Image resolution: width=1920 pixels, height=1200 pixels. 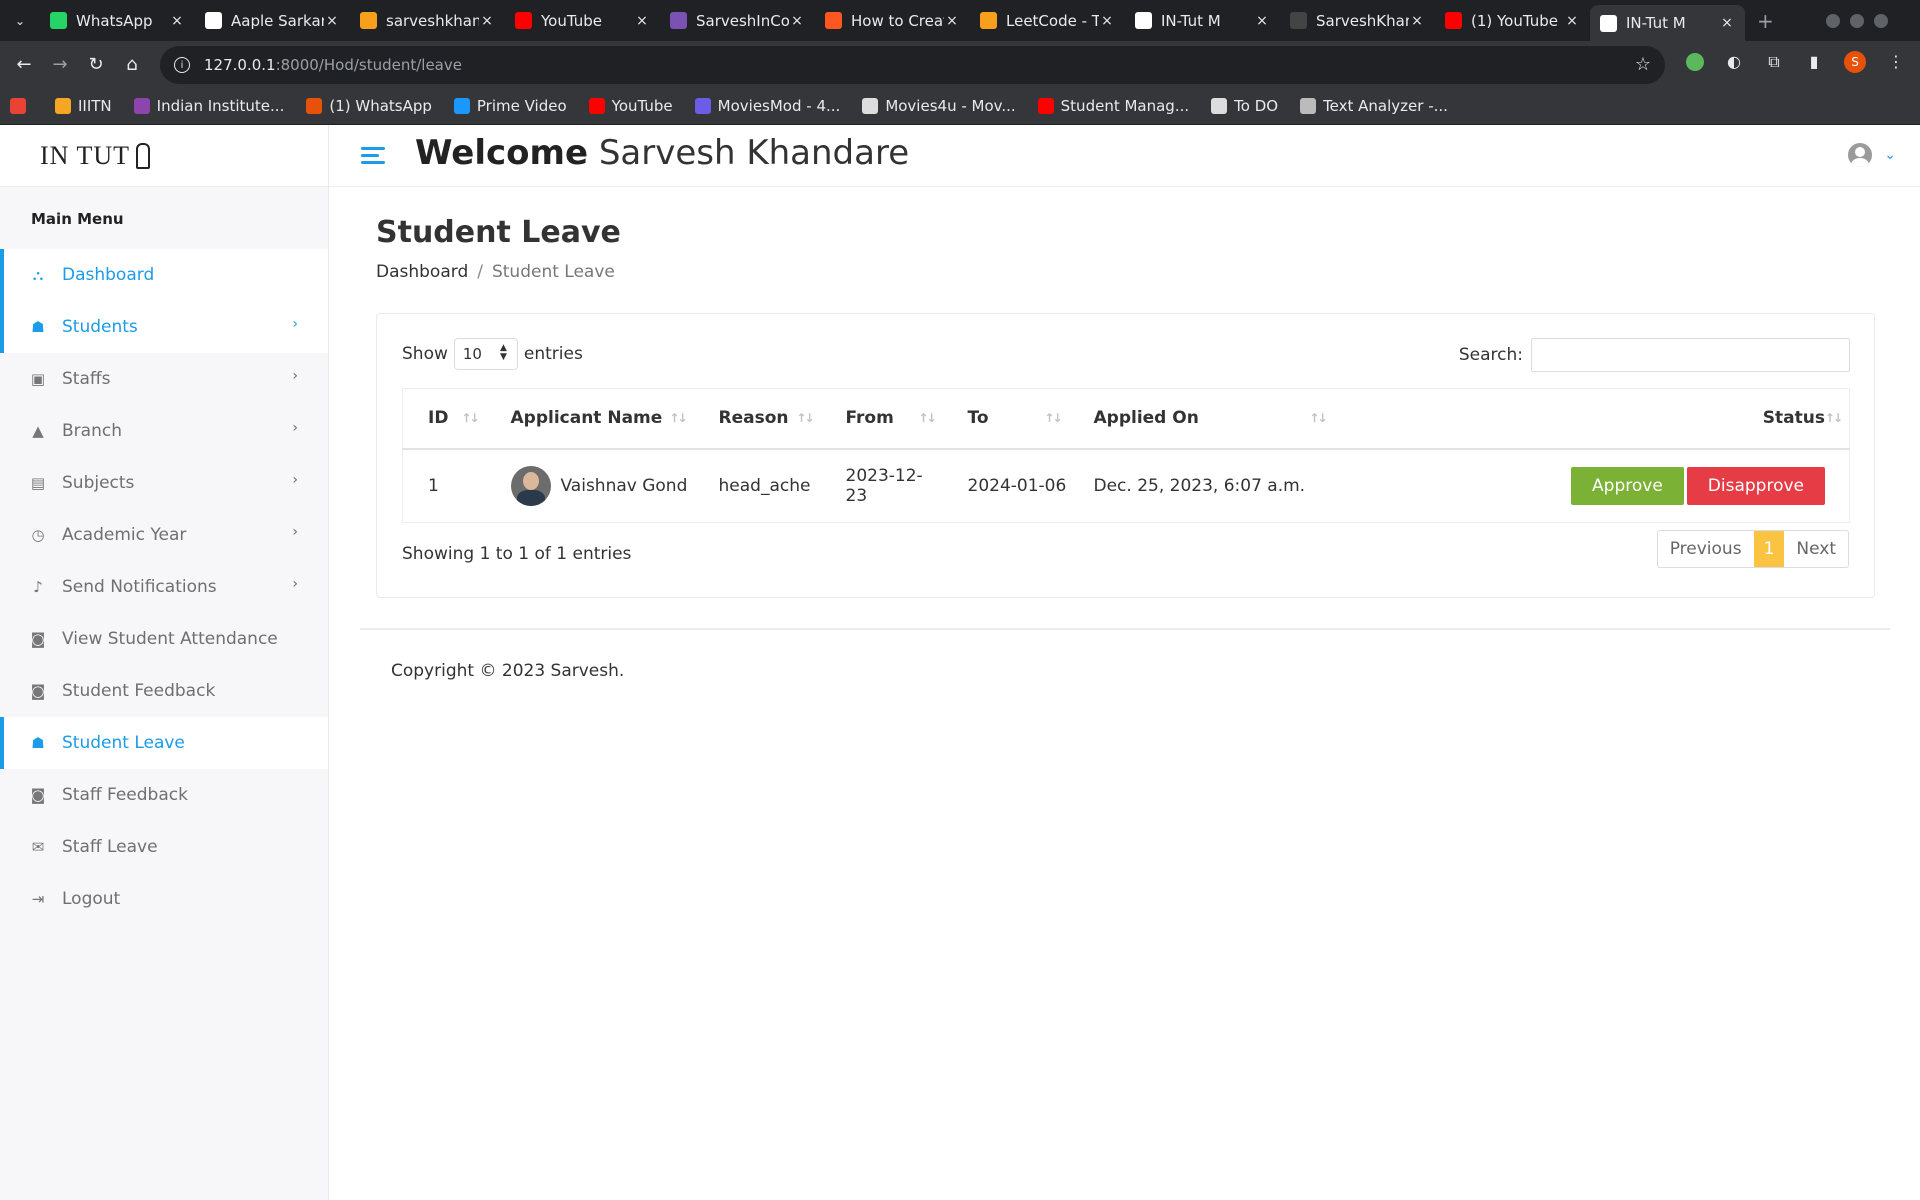 What do you see at coordinates (1774, 62) in the screenshot?
I see `extensions-puzzle-icon: ⧉` at bounding box center [1774, 62].